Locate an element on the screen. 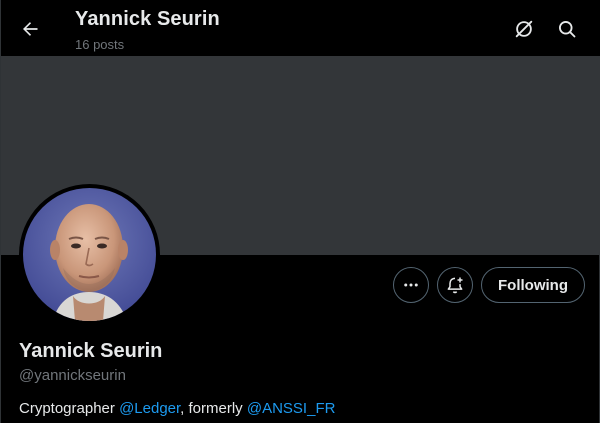 This screenshot has height=423, width=600. avatar-photo is located at coordinates (89, 254).